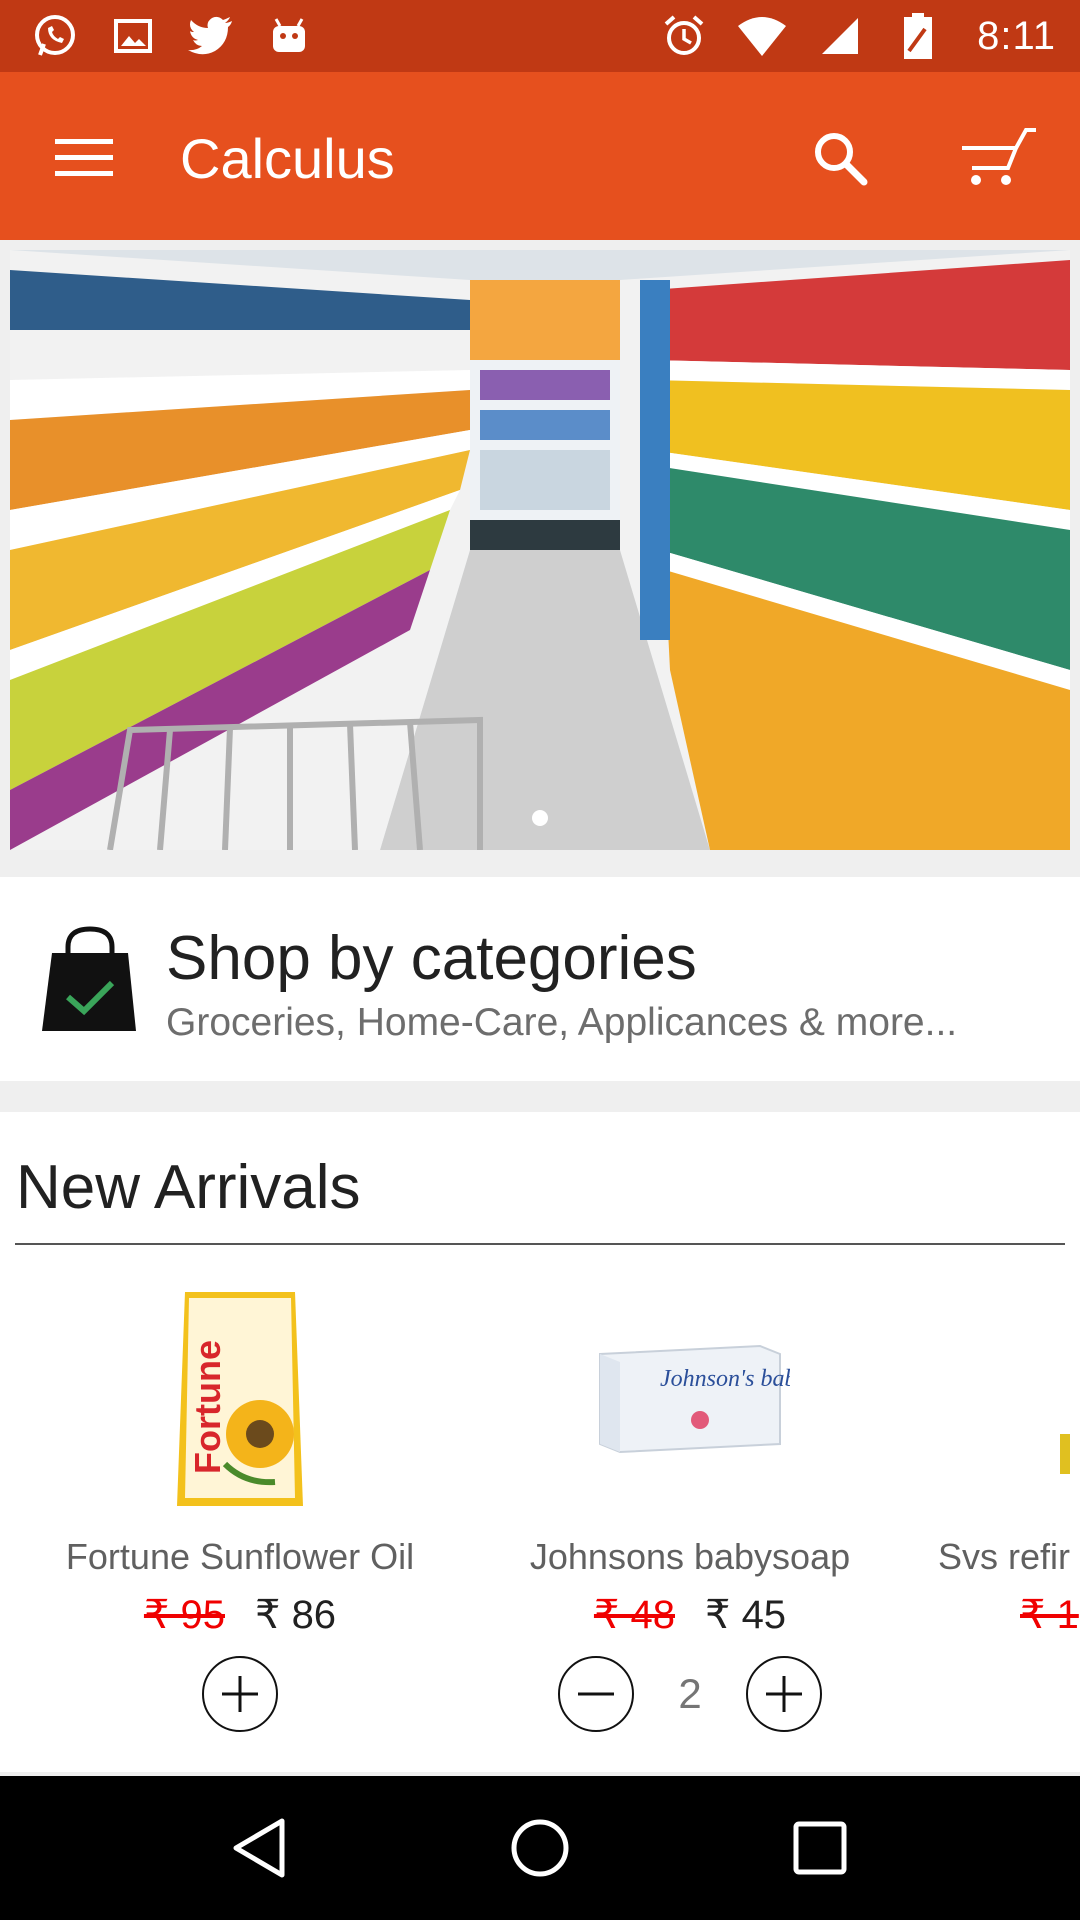 This screenshot has height=1920, width=1080. What do you see at coordinates (540, 36) in the screenshot?
I see `status-bar: 8:11` at bounding box center [540, 36].